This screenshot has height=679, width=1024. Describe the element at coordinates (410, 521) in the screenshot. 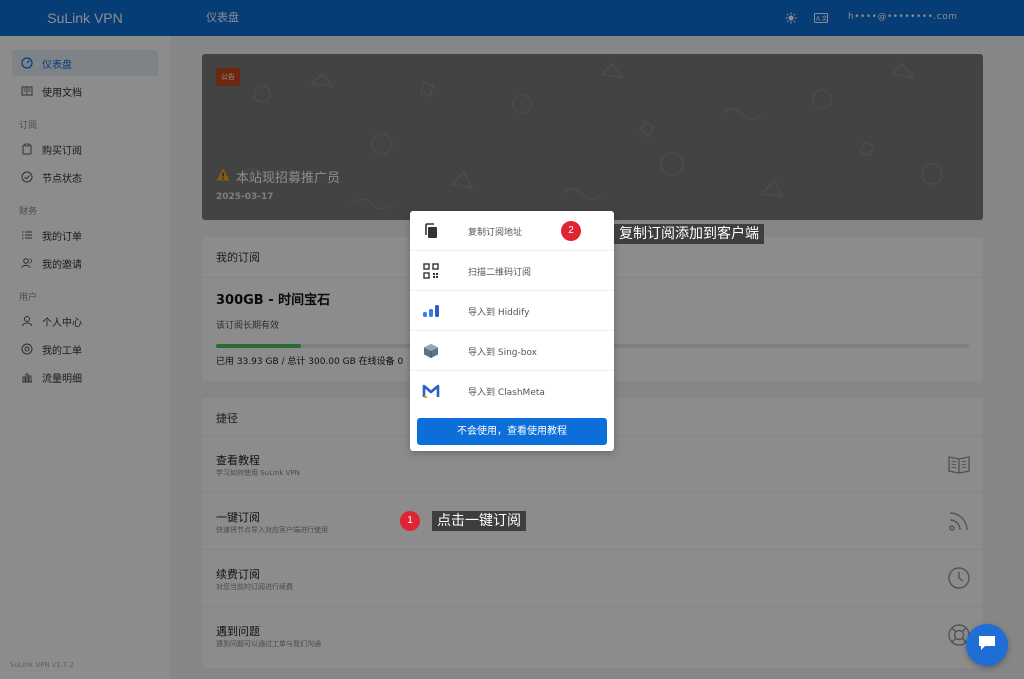

I see `step-badge-1: 1` at that location.